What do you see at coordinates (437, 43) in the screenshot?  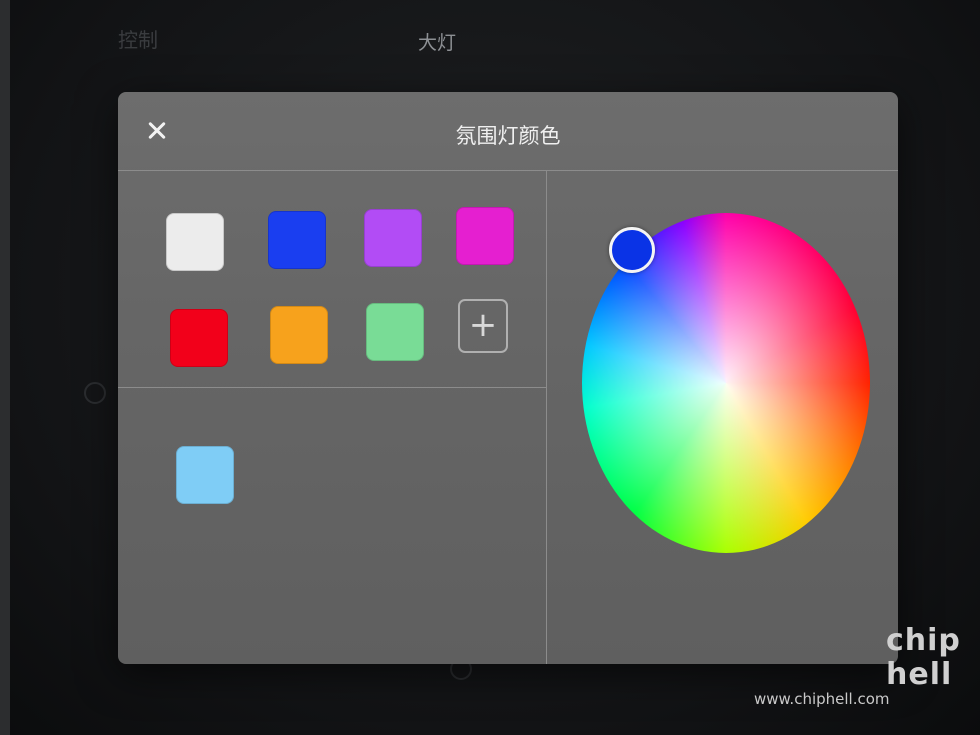 I see `background-tab-lights: 大灯` at bounding box center [437, 43].